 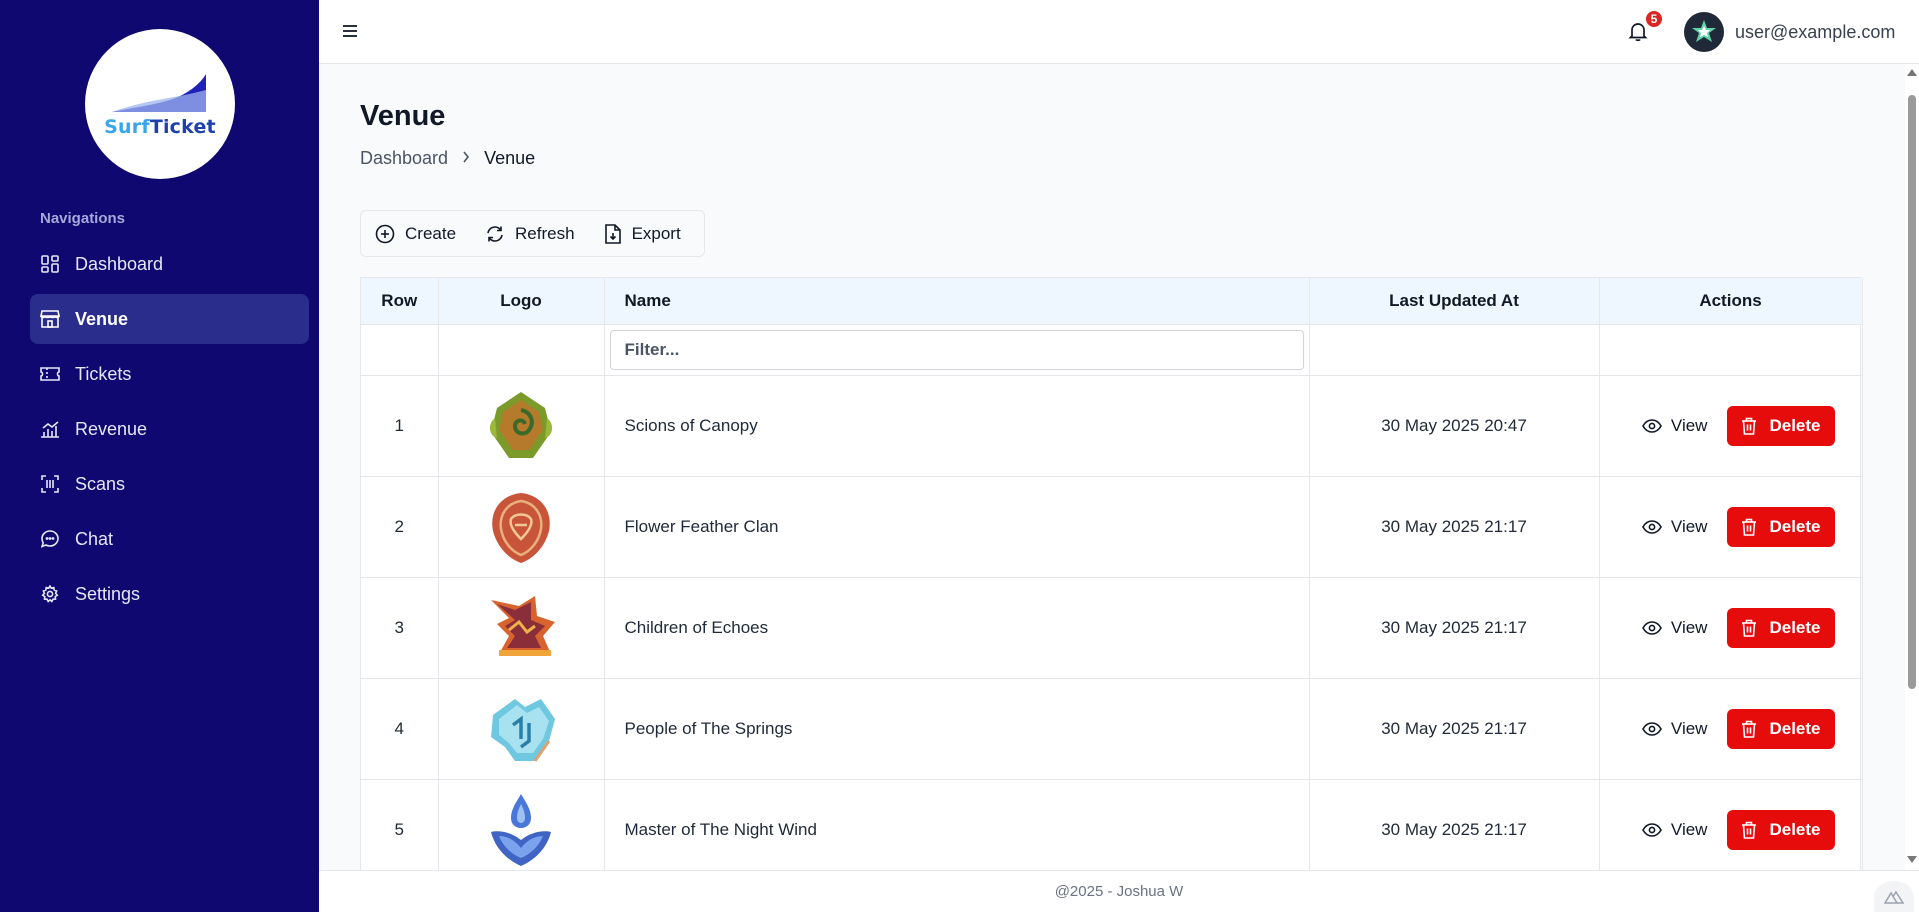 What do you see at coordinates (521, 829) in the screenshot?
I see `master-of-the-night-wind-emblem` at bounding box center [521, 829].